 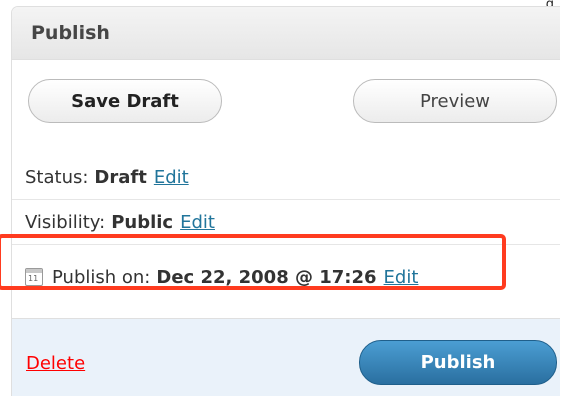 I want to click on preview-button: Preview, so click(x=455, y=101).